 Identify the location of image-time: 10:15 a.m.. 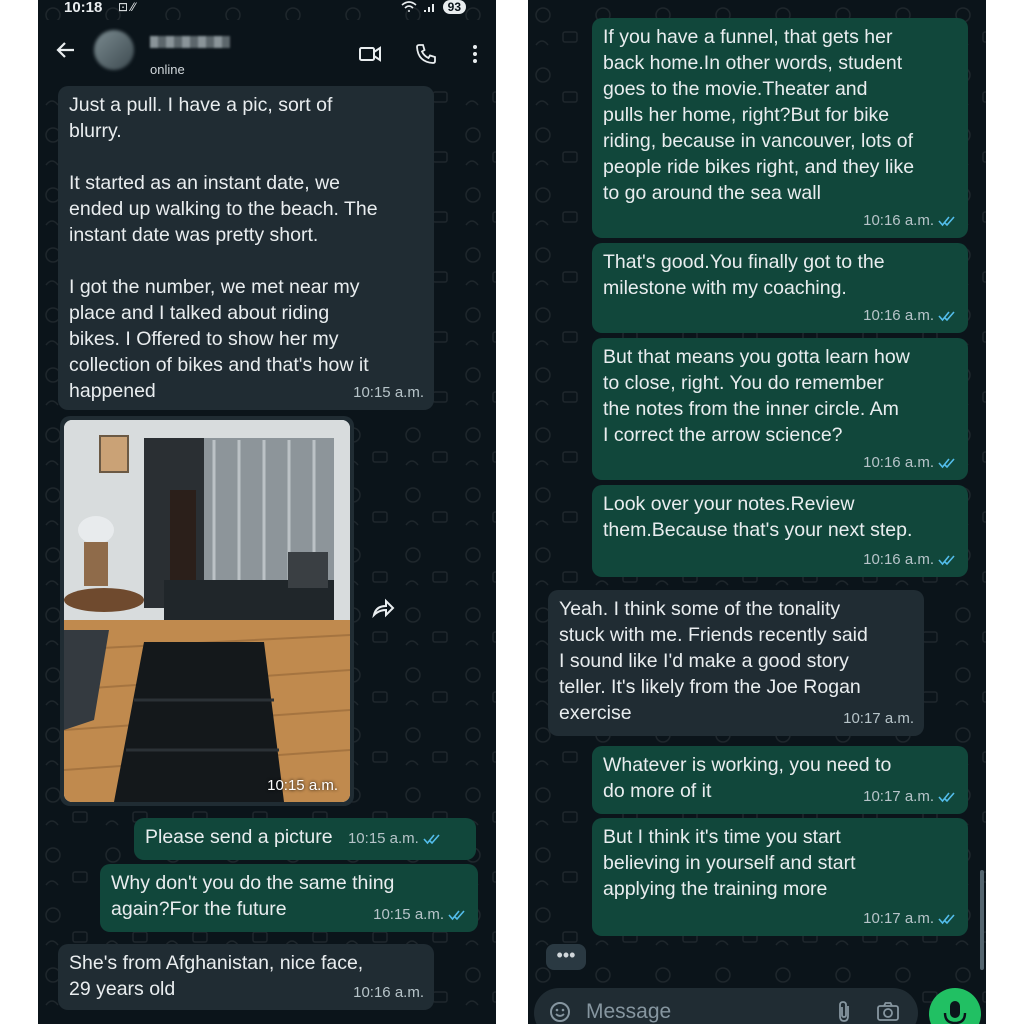
(302, 785).